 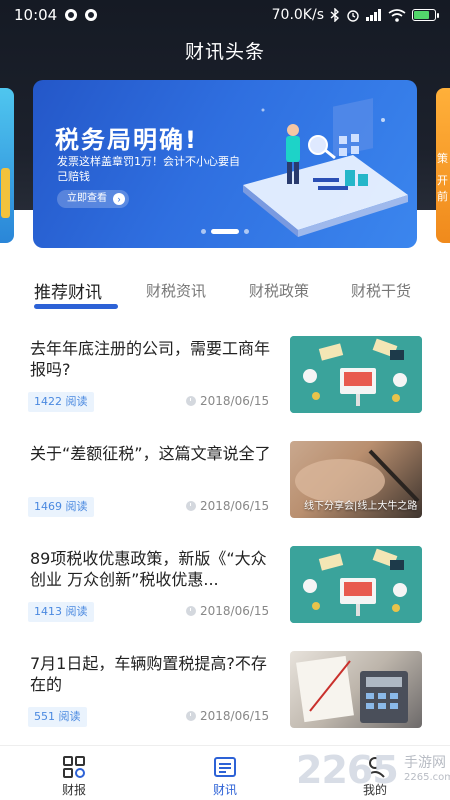 I want to click on bluetooth-icon, so click(x=335, y=15).